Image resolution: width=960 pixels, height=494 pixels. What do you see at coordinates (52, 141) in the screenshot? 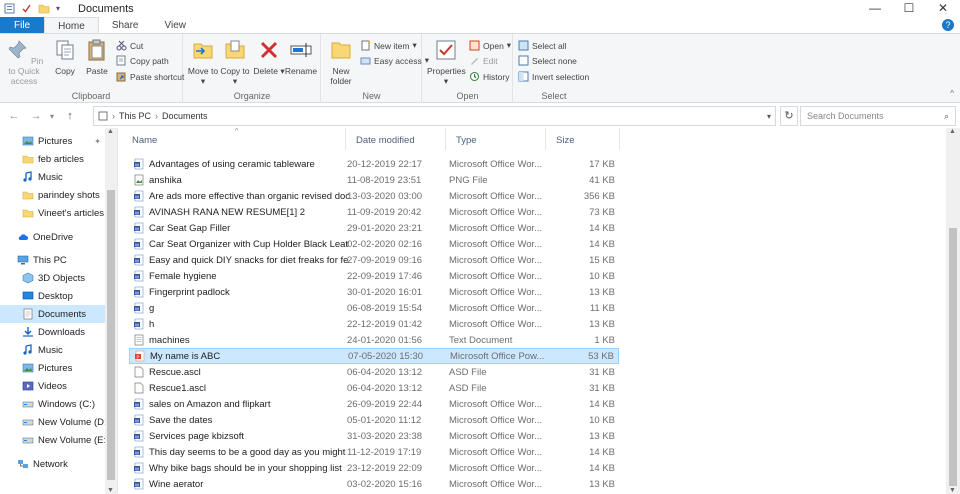
I see `nav-item-pictures: ✦ Pictures` at bounding box center [52, 141].